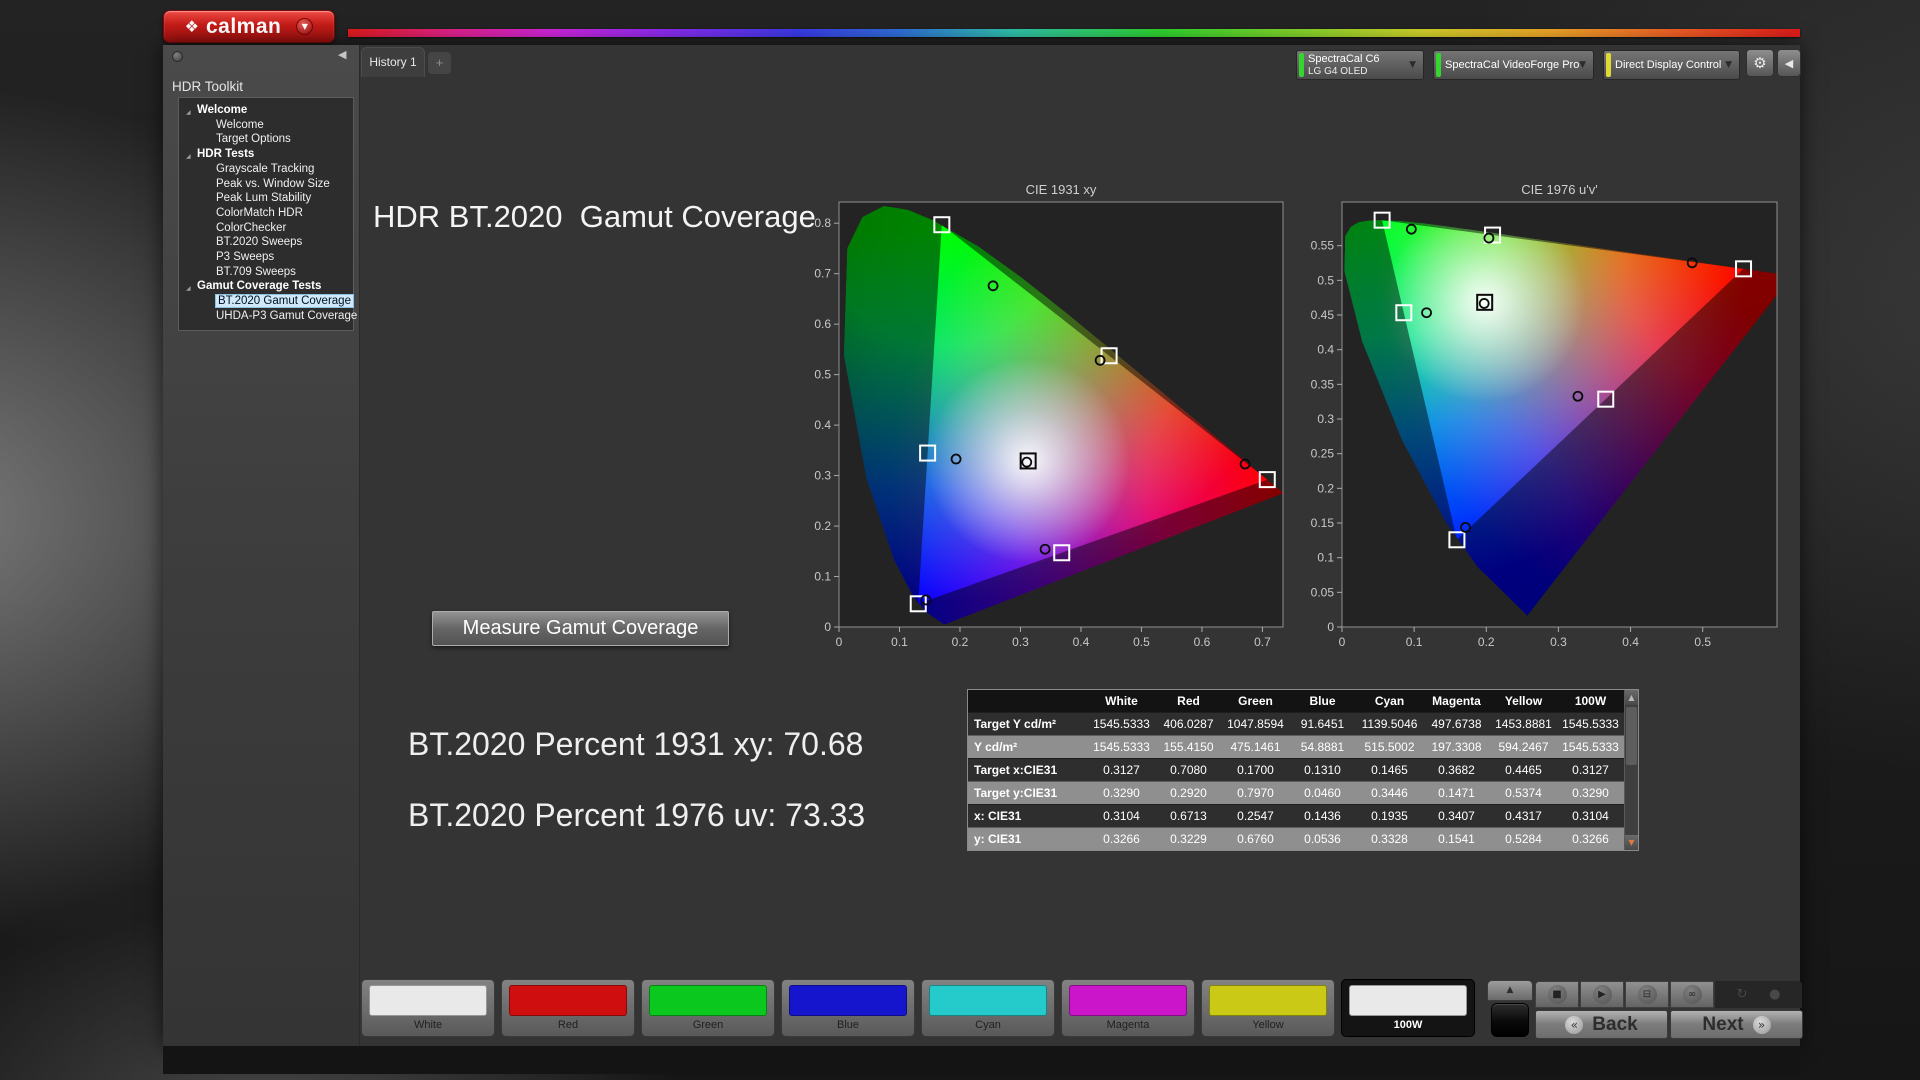 The width and height of the screenshot is (1920, 1080). What do you see at coordinates (342, 54) in the screenshot?
I see `sidebar-collapse-icon: ◀` at bounding box center [342, 54].